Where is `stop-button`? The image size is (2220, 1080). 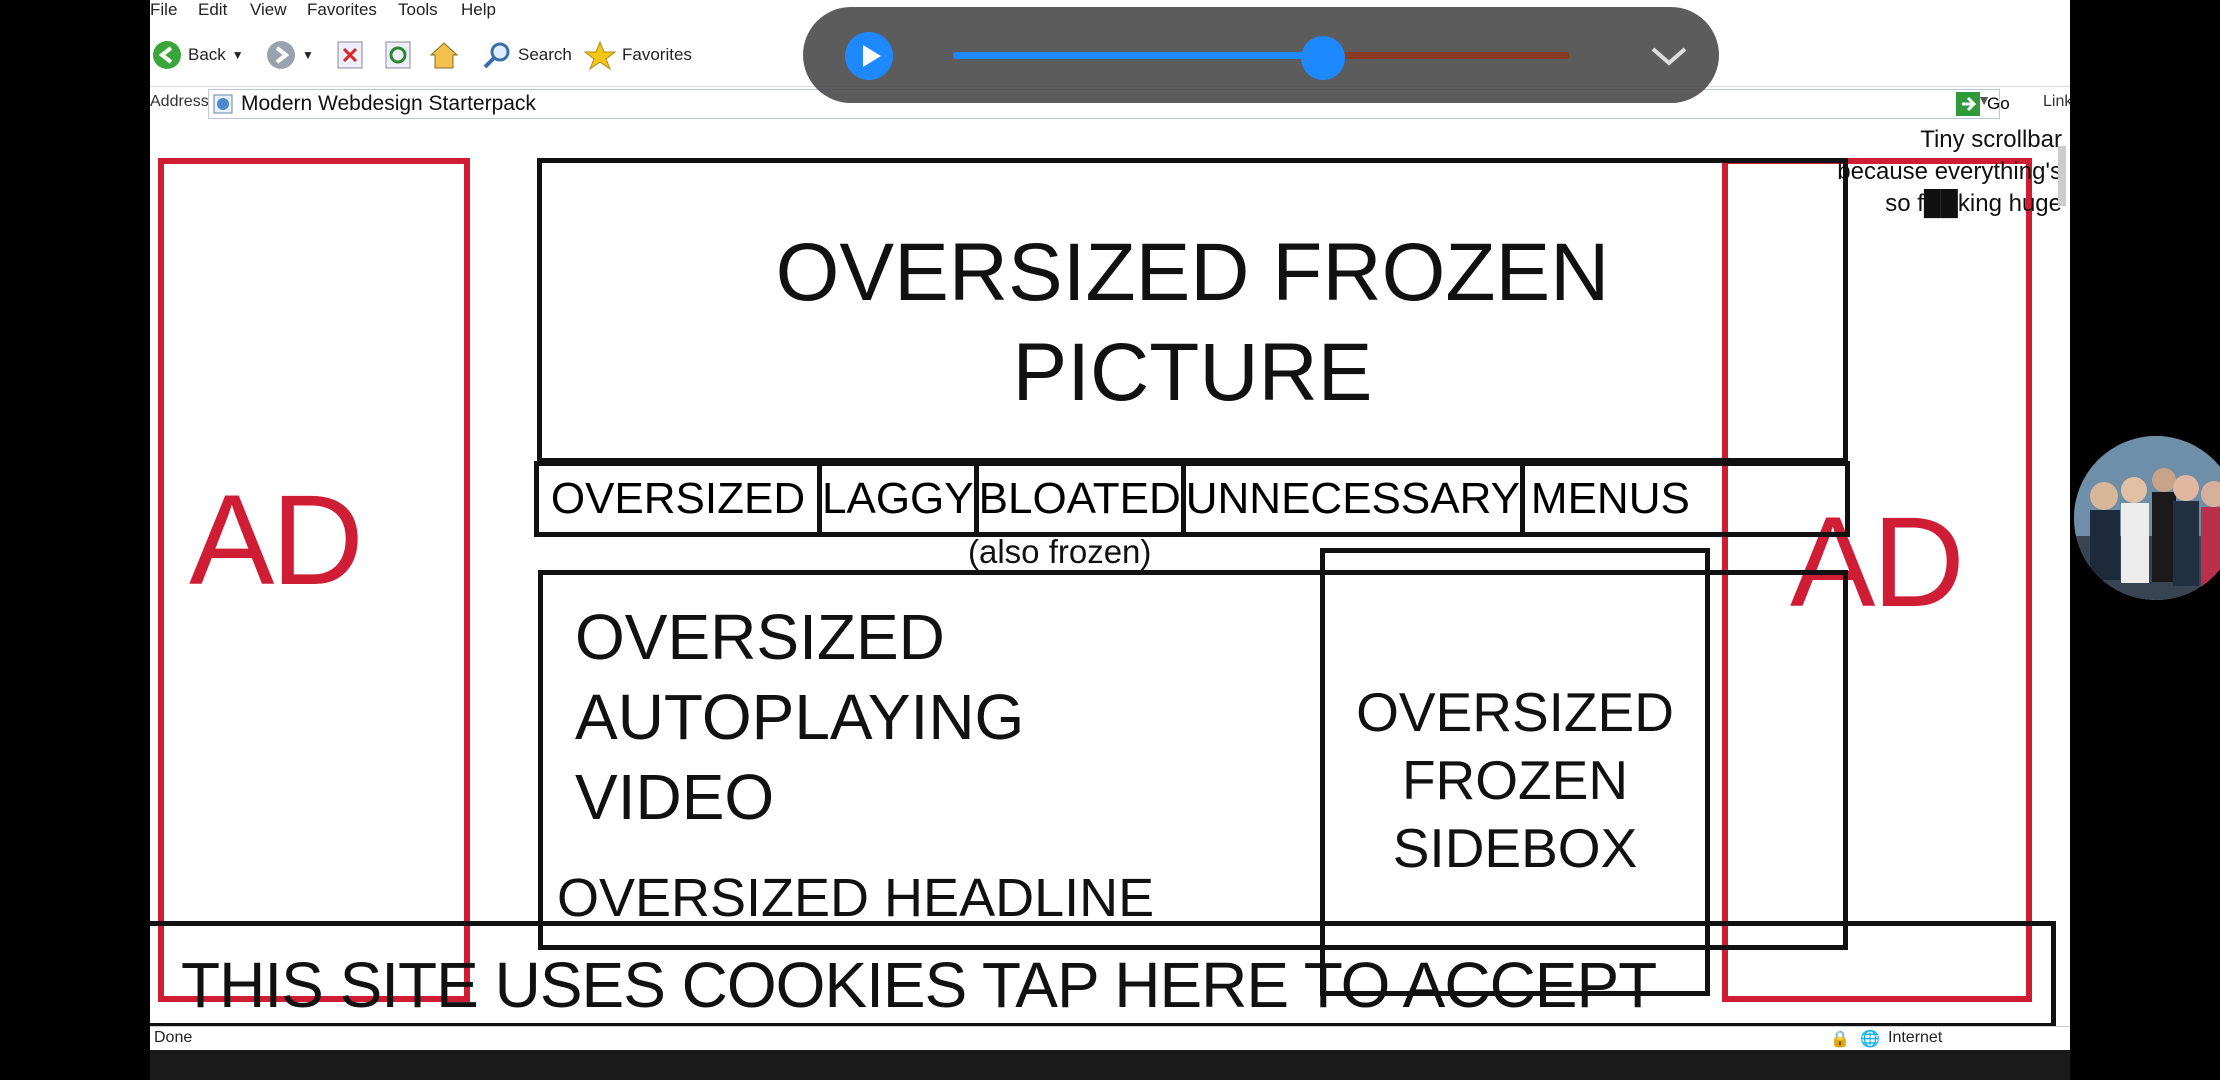
stop-button is located at coordinates (350, 55).